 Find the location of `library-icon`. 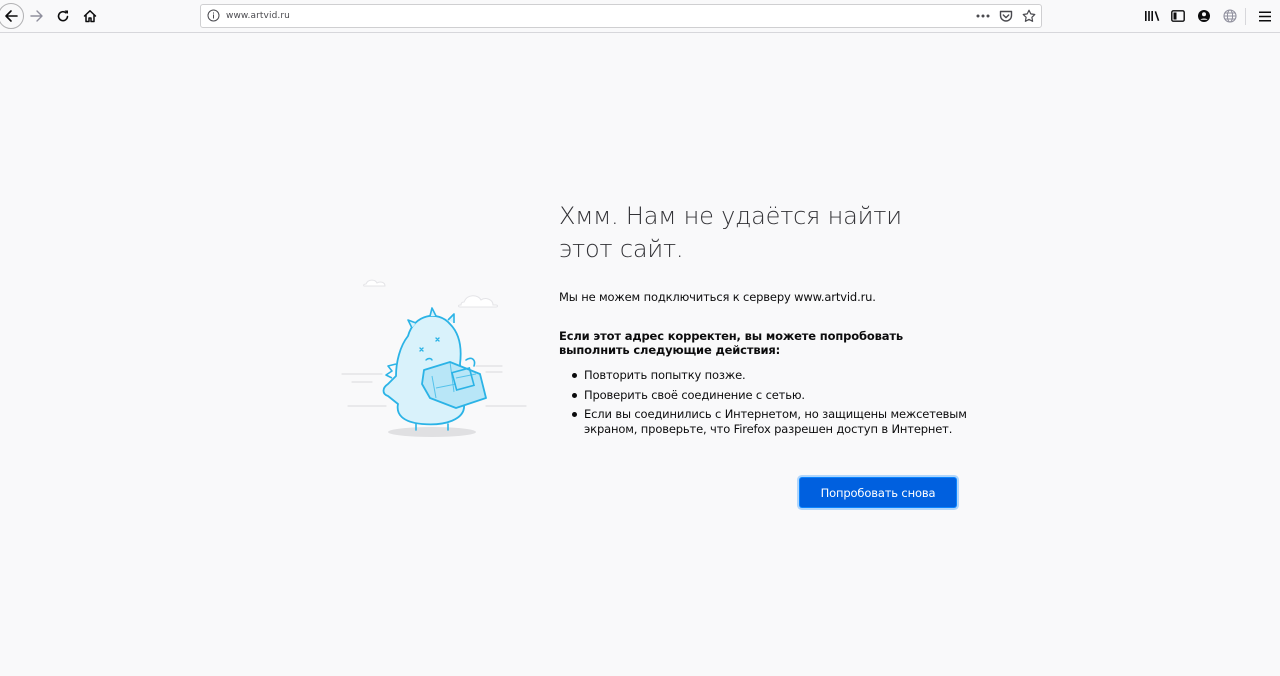

library-icon is located at coordinates (1152, 16).